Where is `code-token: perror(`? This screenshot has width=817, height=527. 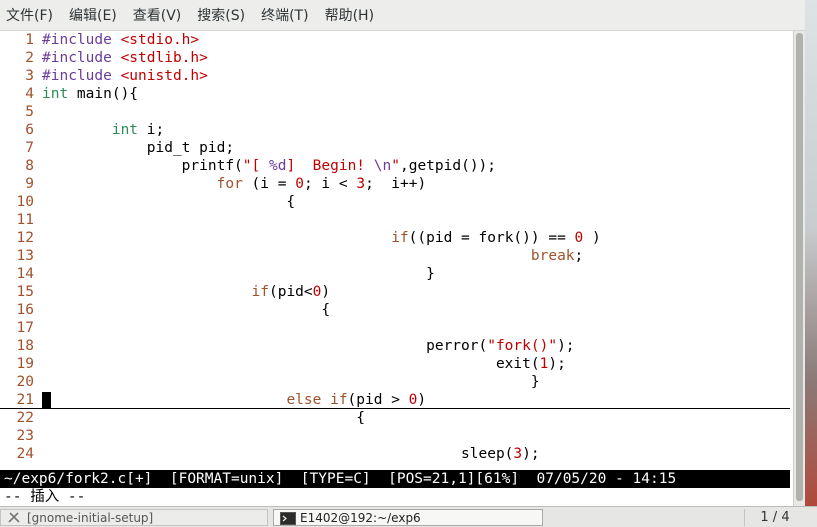
code-token: perror( is located at coordinates (265, 346).